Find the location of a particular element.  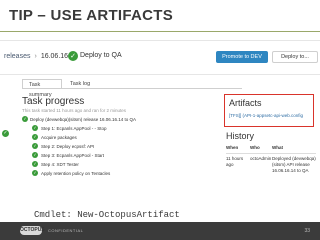

step-text: Step 2: Deploy ecpssf: API is located at coordinates (68, 146).